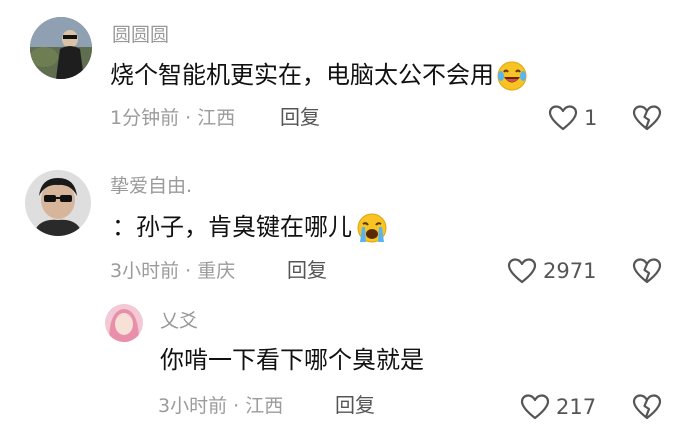 This screenshot has height=426, width=690. What do you see at coordinates (302, 75) in the screenshot?
I see `comment-text-body: 烧个智能机更实在，电脑太公不会用` at bounding box center [302, 75].